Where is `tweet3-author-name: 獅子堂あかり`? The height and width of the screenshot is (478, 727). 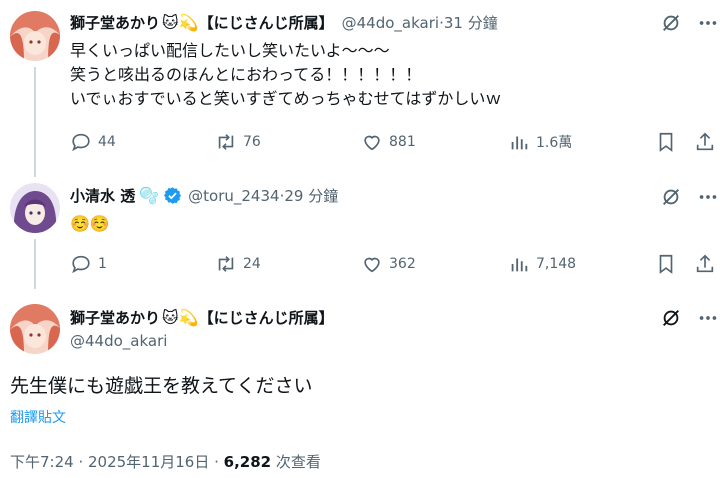
tweet3-author-name: 獅子堂あかり is located at coordinates (115, 317).